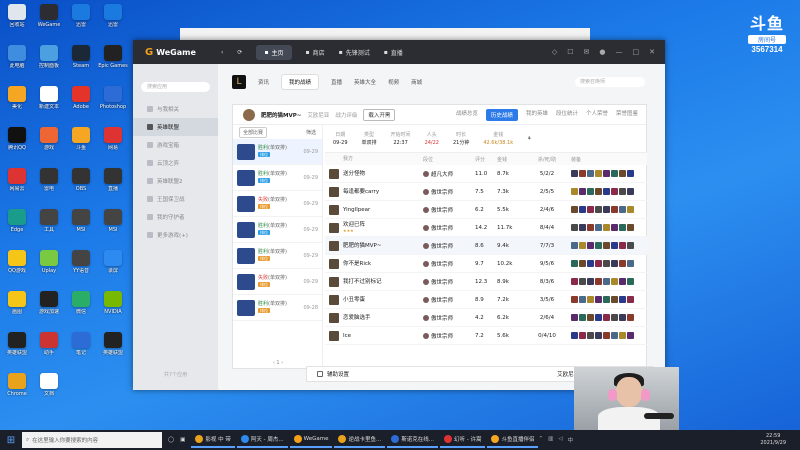 This screenshot has height=450, width=800. What do you see at coordinates (113, 139) in the screenshot?
I see `desktop-icon: 网易` at bounding box center [113, 139].